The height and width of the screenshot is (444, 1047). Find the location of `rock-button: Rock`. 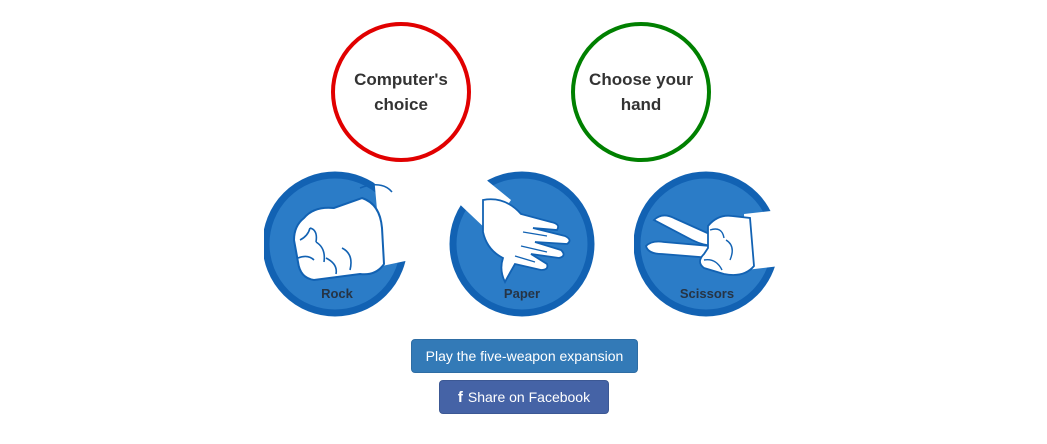

rock-button: Rock is located at coordinates (337, 244).